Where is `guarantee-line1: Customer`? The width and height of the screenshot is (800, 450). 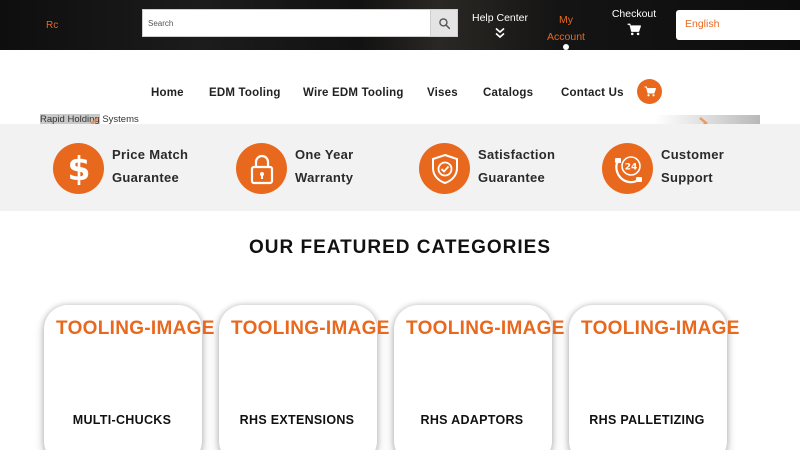
guarantee-line1: Customer is located at coordinates (693, 154).